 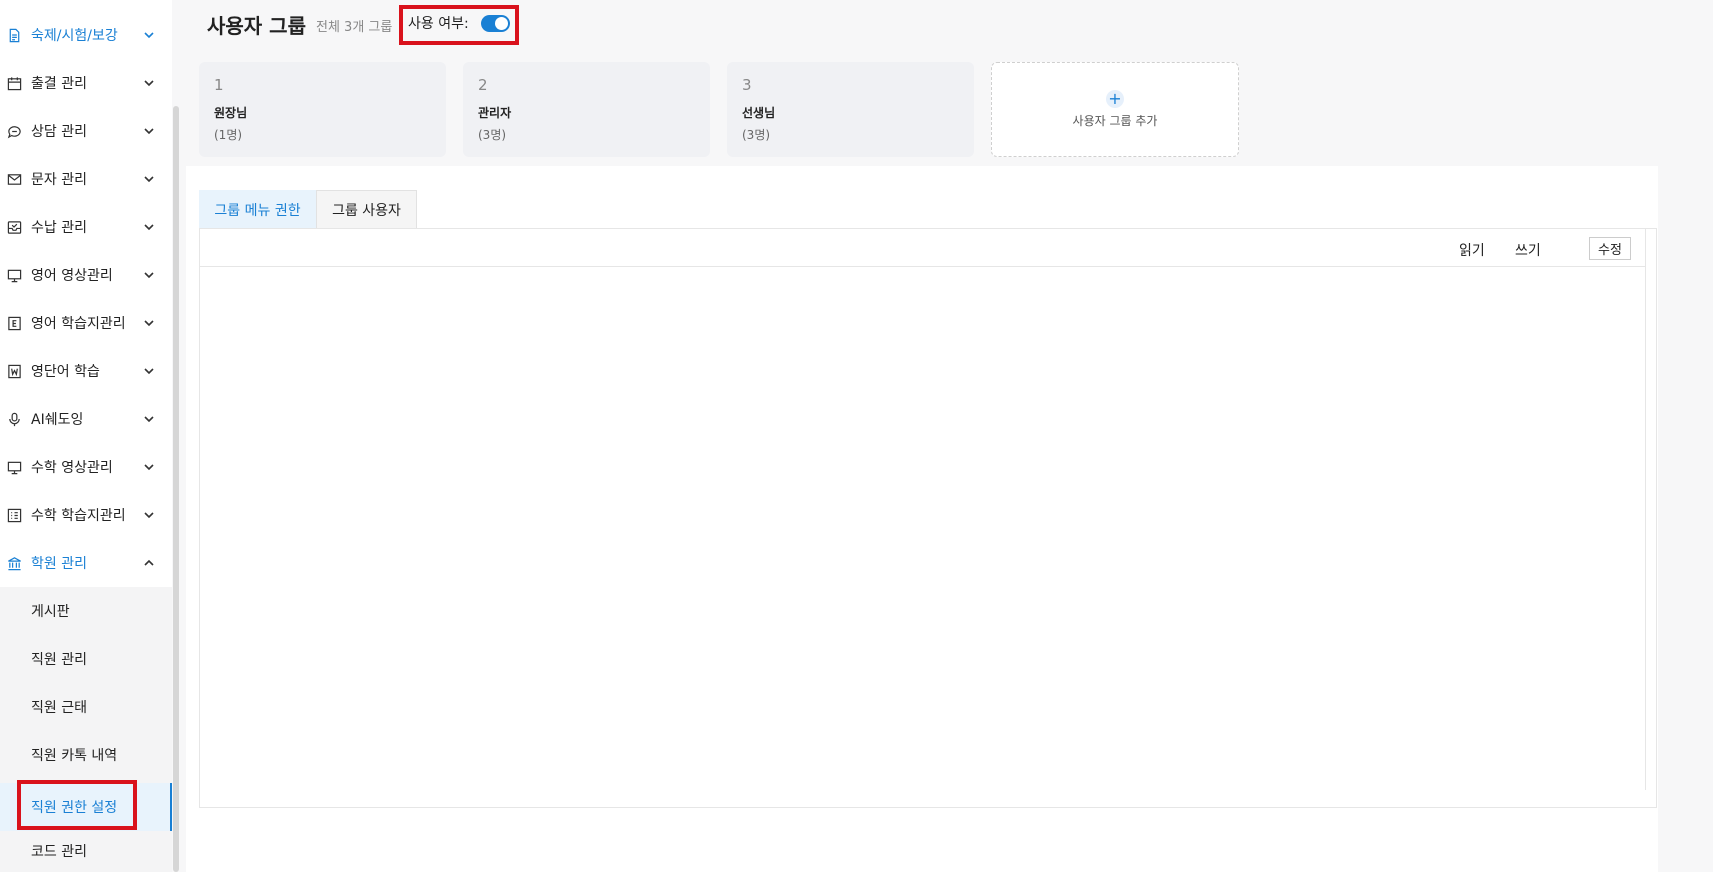 What do you see at coordinates (57, 420) in the screenshot?
I see `sidebar-item-label: AI쉐도잉` at bounding box center [57, 420].